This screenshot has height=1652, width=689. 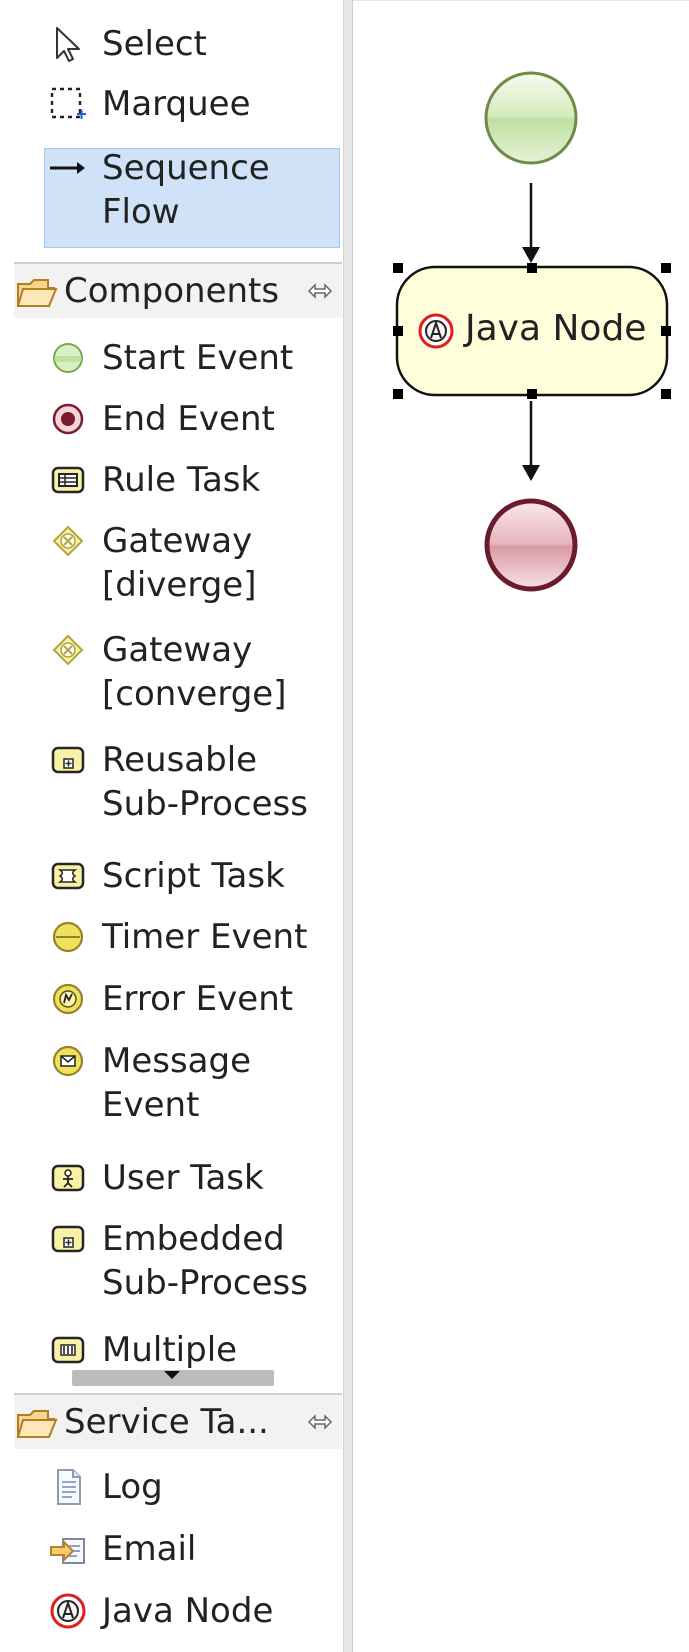 I want to click on start-event-label: Start Event, so click(x=198, y=358).